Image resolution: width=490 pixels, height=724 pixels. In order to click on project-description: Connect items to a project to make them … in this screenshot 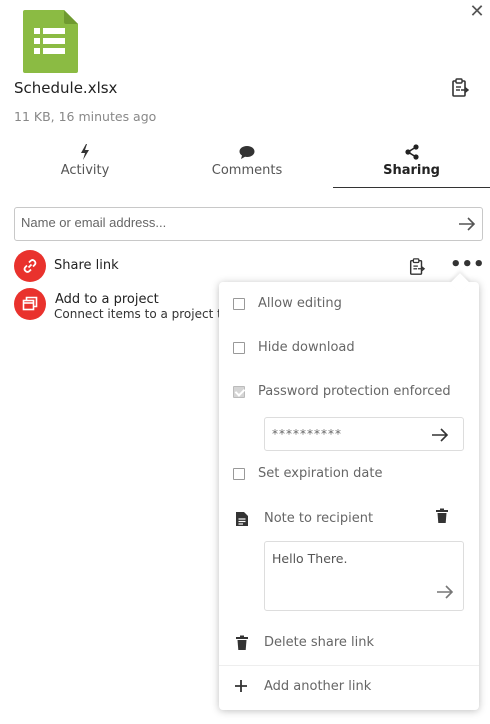, I will do `click(137, 314)`.